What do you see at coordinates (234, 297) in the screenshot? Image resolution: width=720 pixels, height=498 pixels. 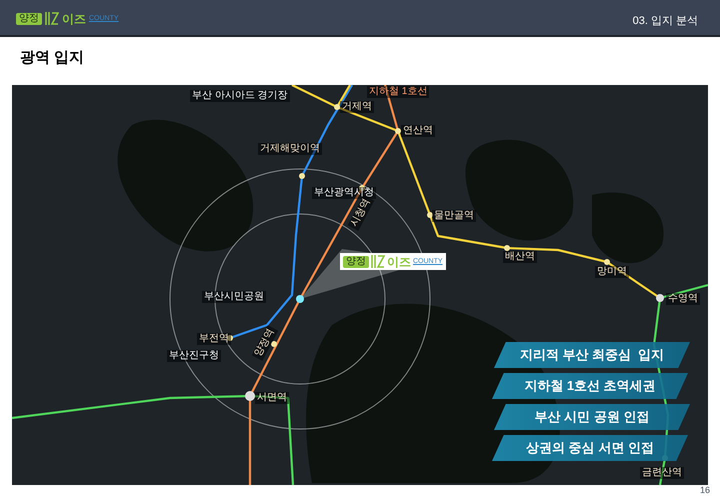 I see `place-label: 부산시민공원` at bounding box center [234, 297].